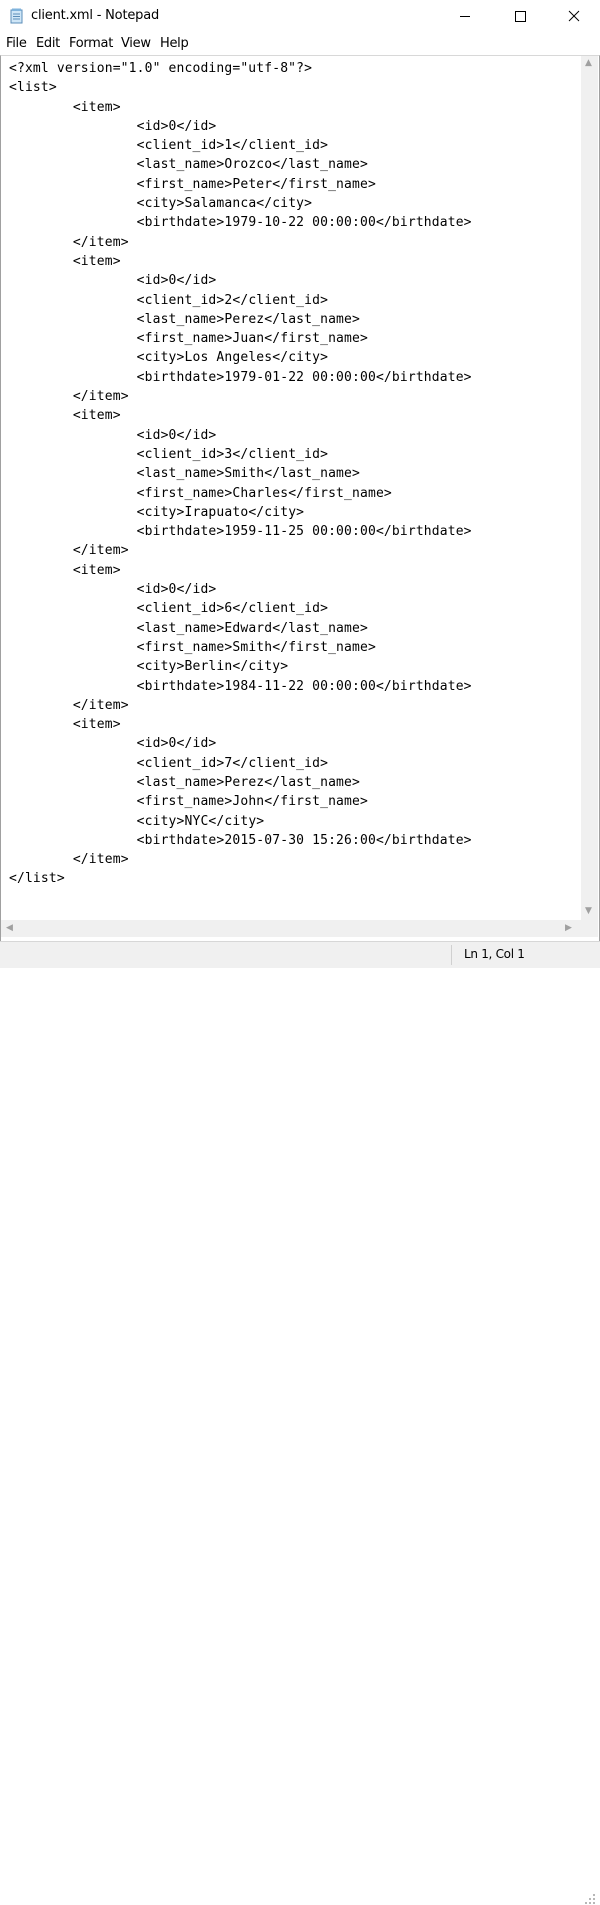 This screenshot has width=600, height=1905. Describe the element at coordinates (300, 44) in the screenshot. I see `menu-bar: File Edit Format View Help` at that location.